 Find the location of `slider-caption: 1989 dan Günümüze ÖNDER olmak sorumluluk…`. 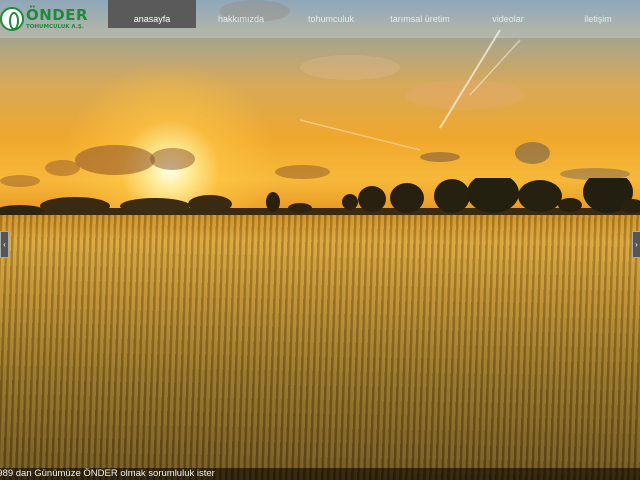

slider-caption: 1989 dan Günümüze ÖNDER olmak sorumluluk… is located at coordinates (107, 473).